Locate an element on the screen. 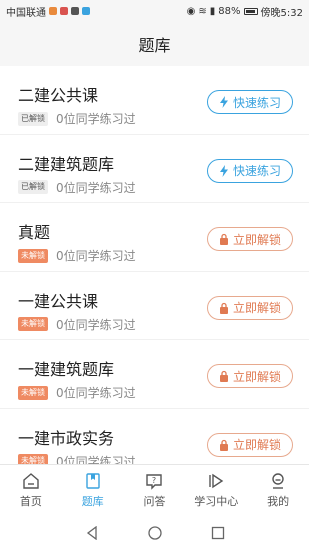 The height and width of the screenshot is (550, 320). tab-label: 题库 is located at coordinates (92, 501).